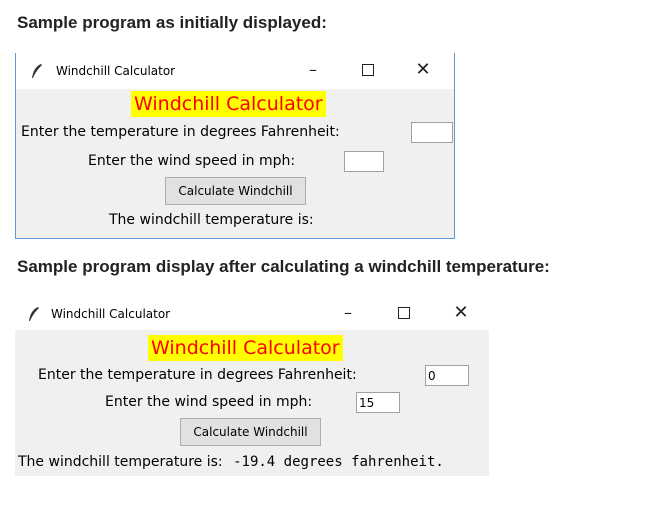 The image size is (666, 522). What do you see at coordinates (432, 132) in the screenshot?
I see `temperature-input` at bounding box center [432, 132].